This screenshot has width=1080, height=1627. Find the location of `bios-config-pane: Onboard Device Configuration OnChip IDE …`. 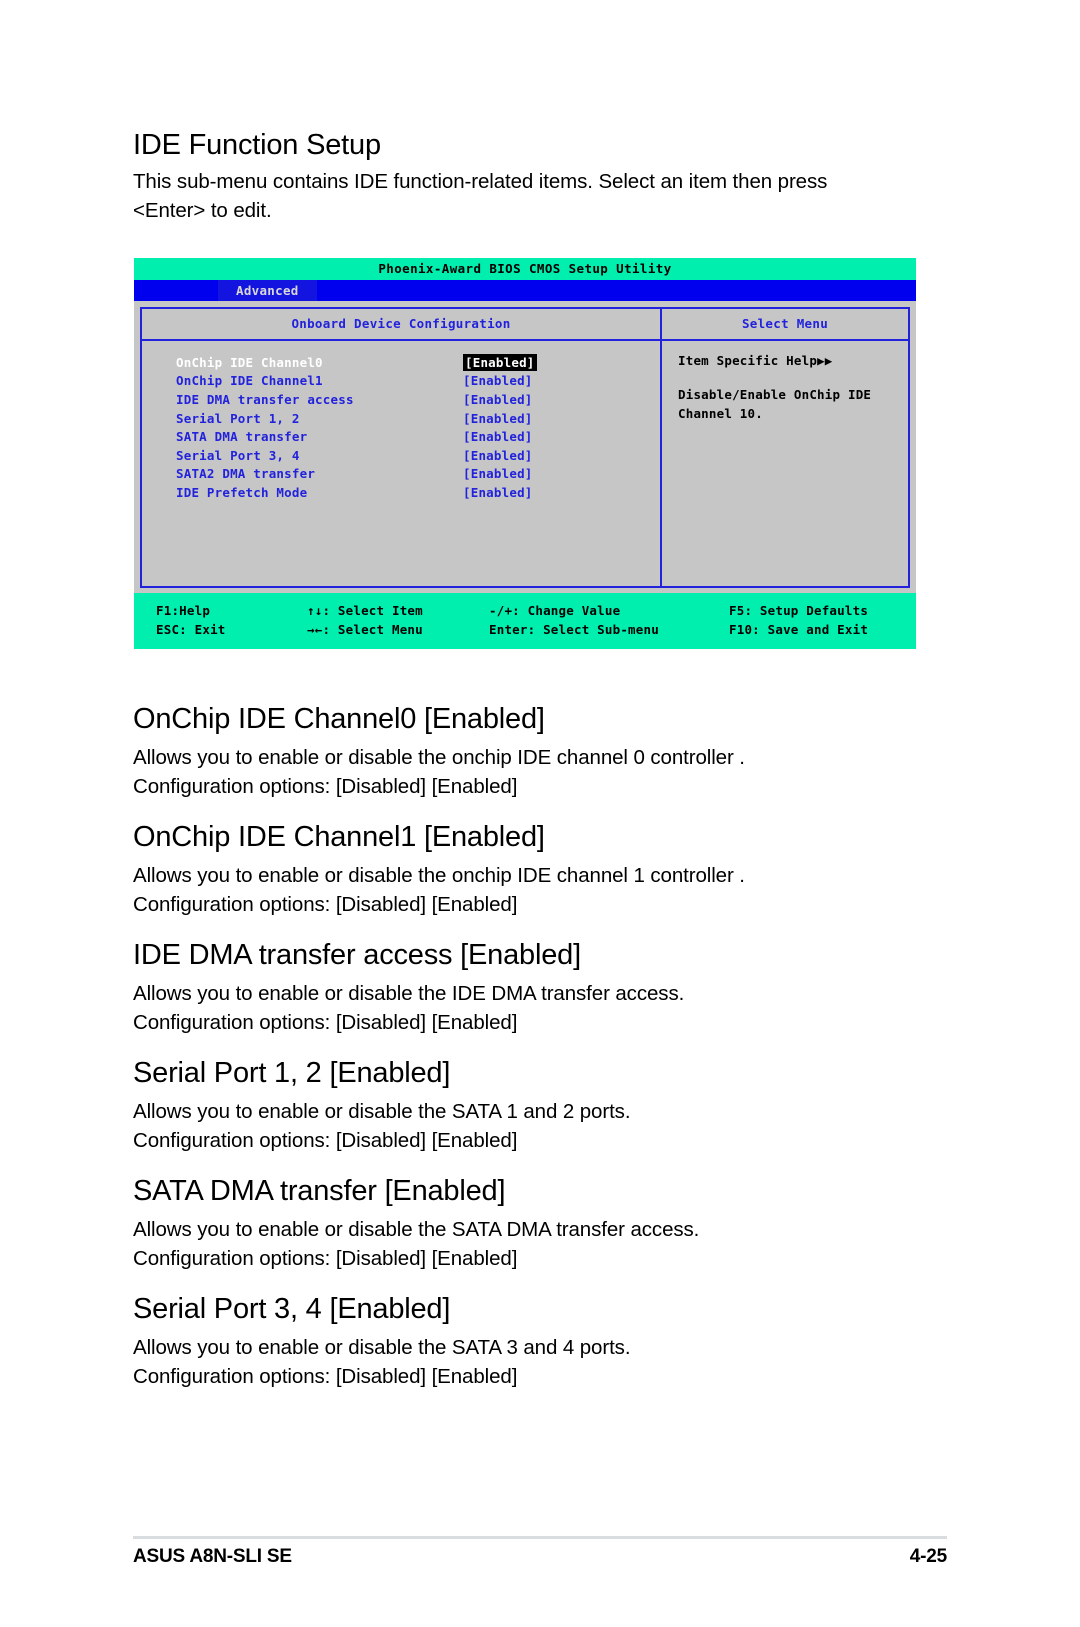

bios-config-pane: Onboard Device Configuration OnChip IDE … is located at coordinates (402, 447).